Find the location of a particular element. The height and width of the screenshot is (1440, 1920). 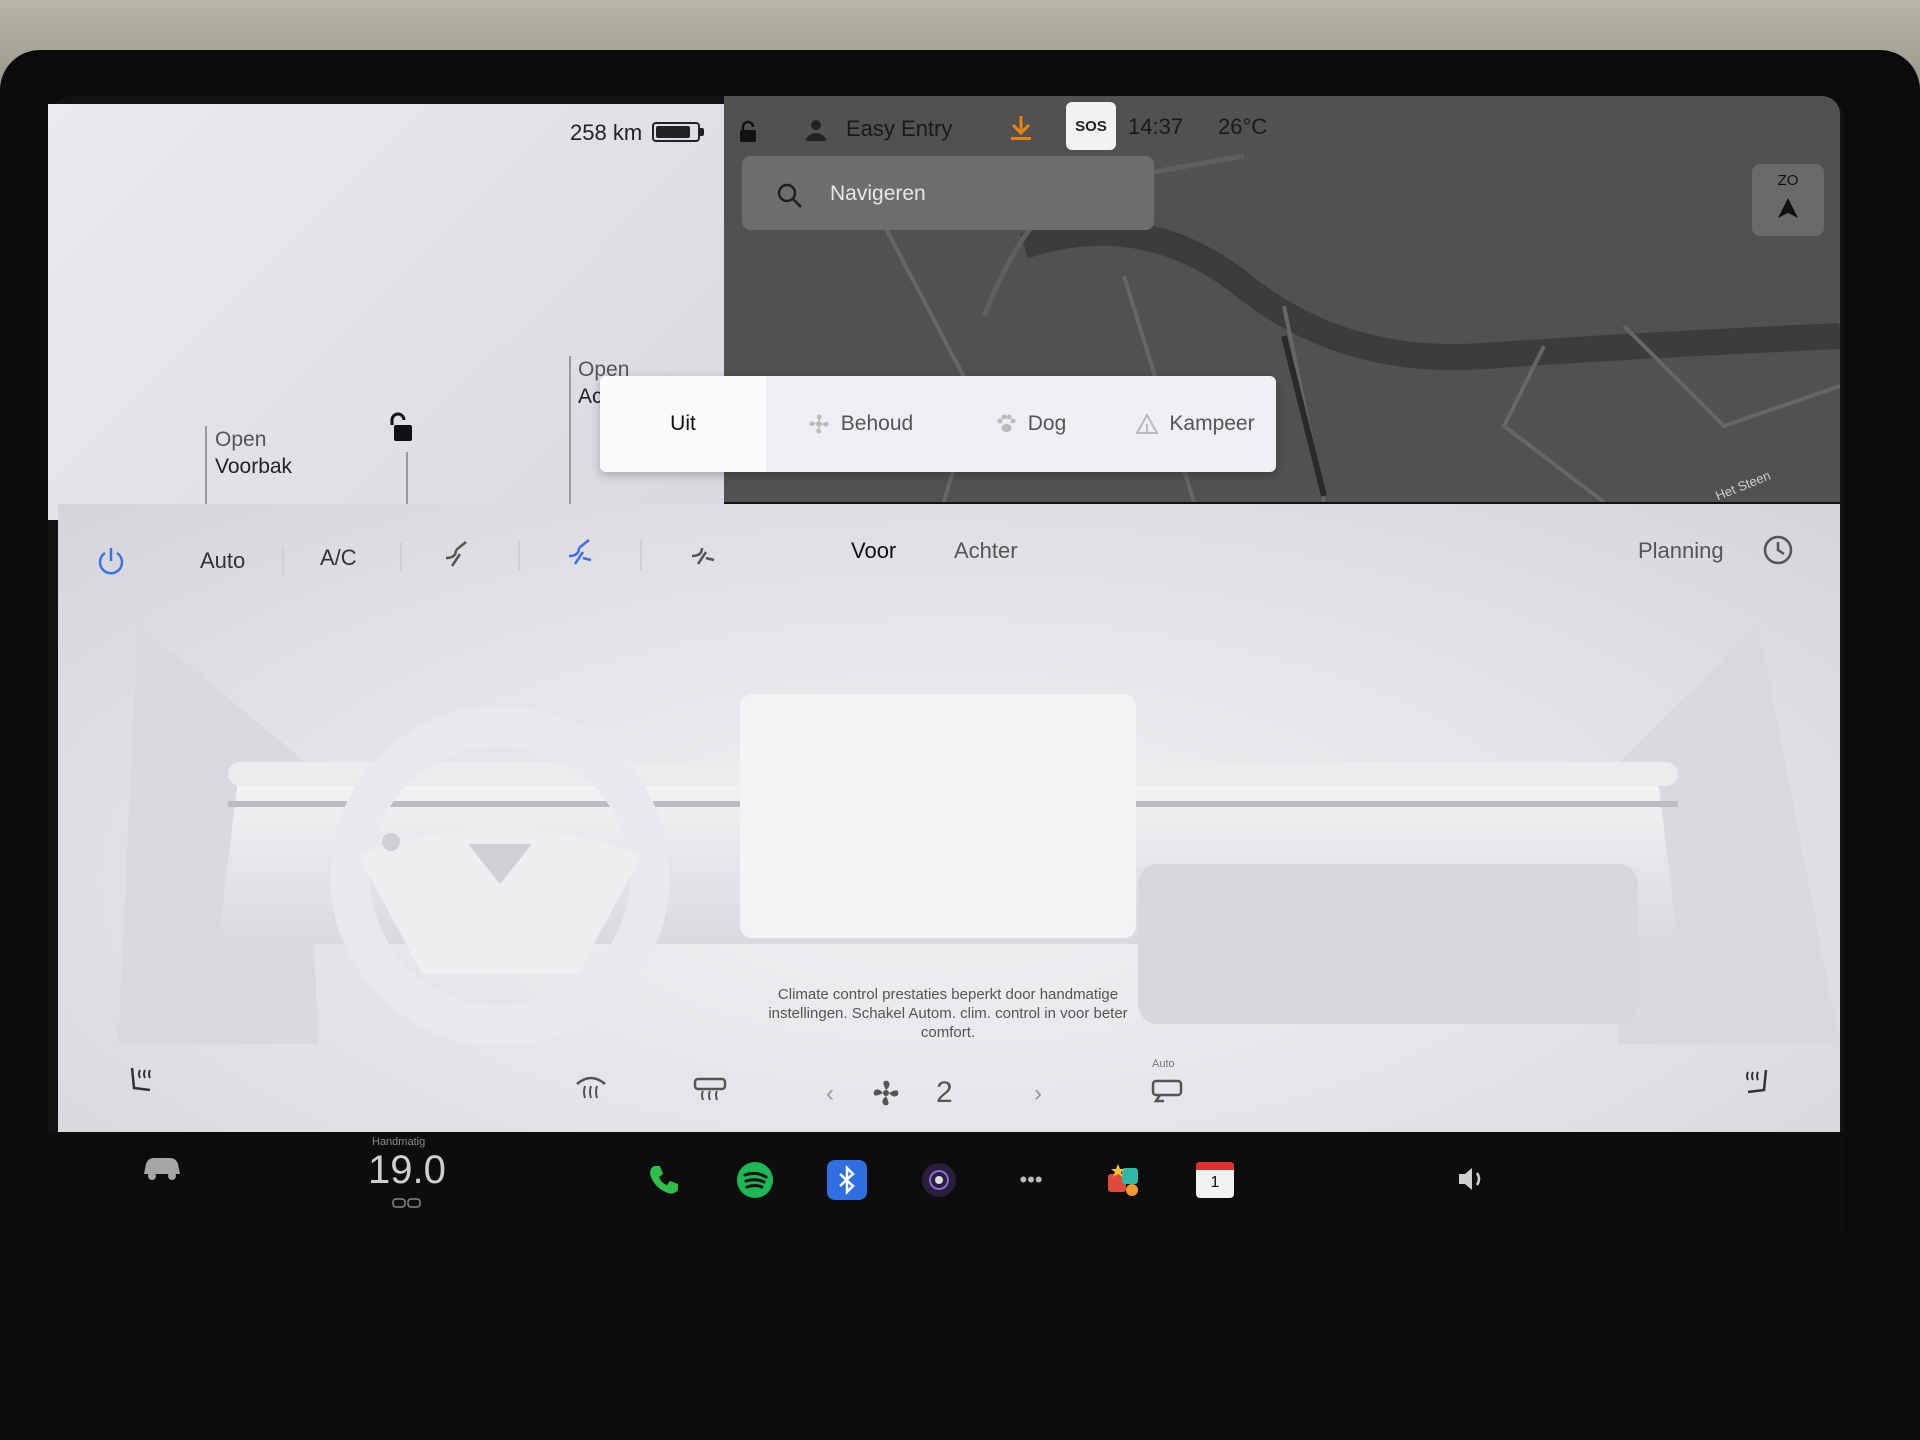

mode-camp-button: Kampeer is located at coordinates (1195, 424).